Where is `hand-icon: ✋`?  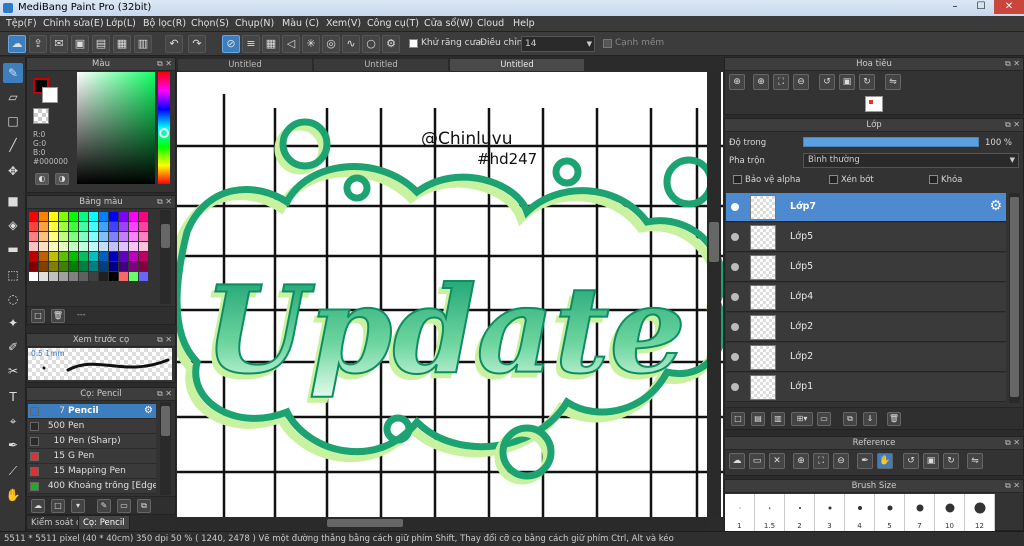 hand-icon: ✋ is located at coordinates (885, 461).